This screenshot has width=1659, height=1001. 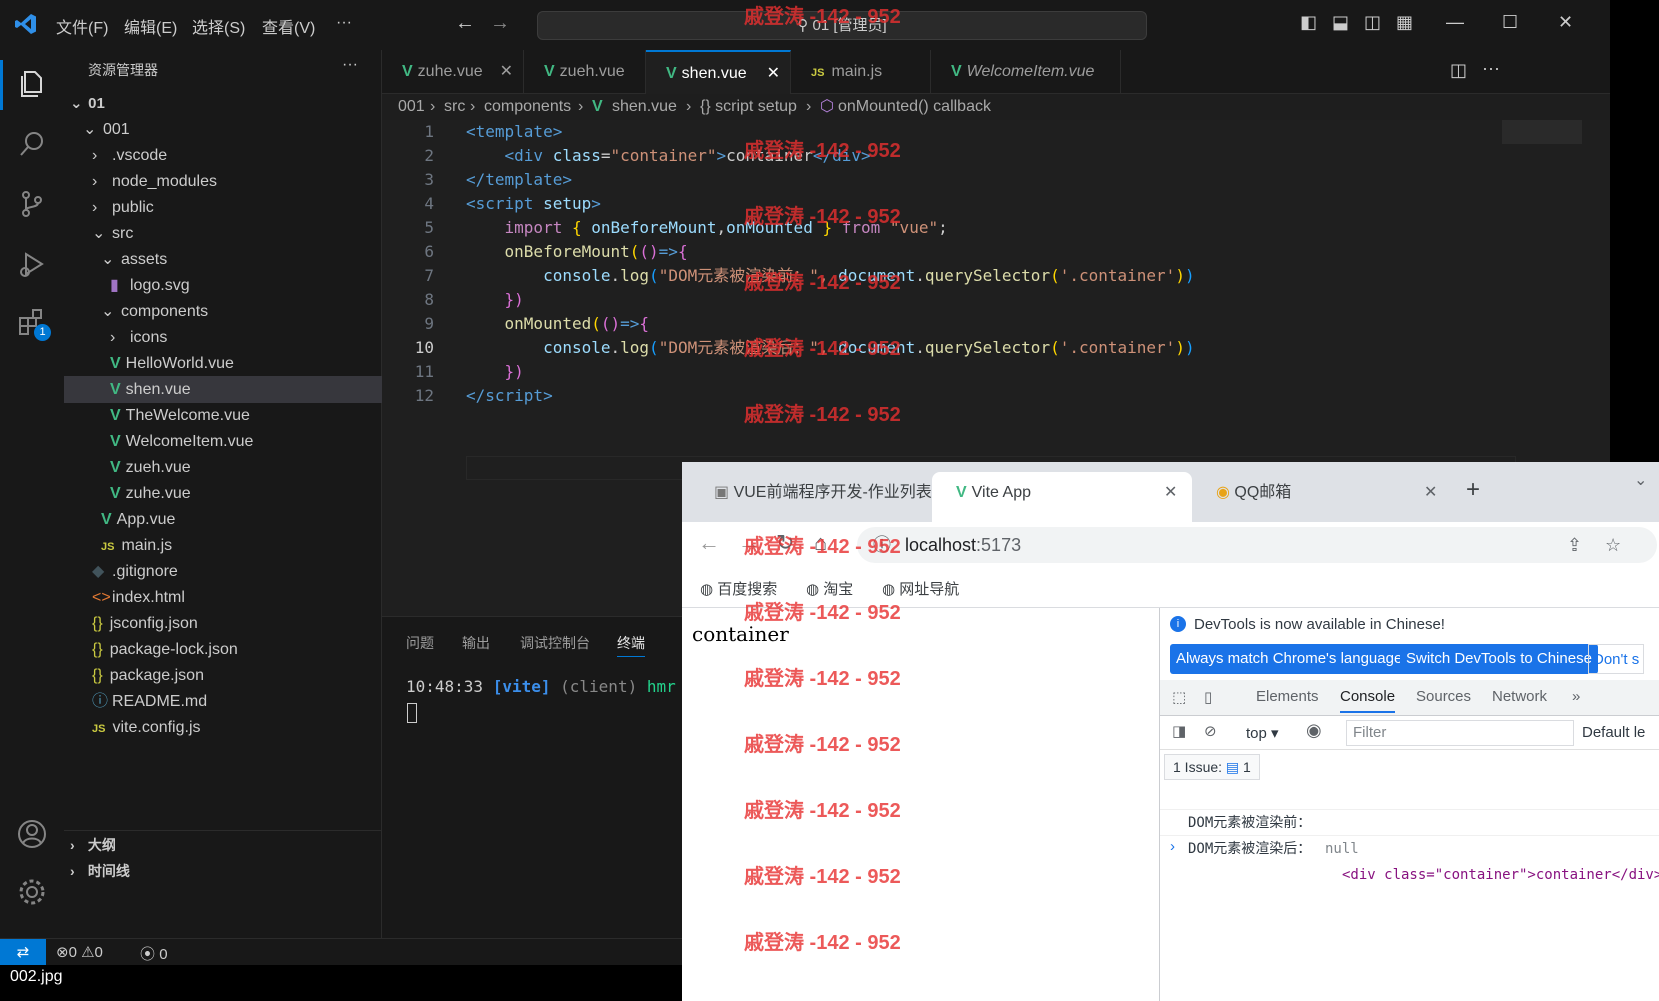 What do you see at coordinates (223, 363) in the screenshot?
I see `tree-item: V HelloWorld.vue` at bounding box center [223, 363].